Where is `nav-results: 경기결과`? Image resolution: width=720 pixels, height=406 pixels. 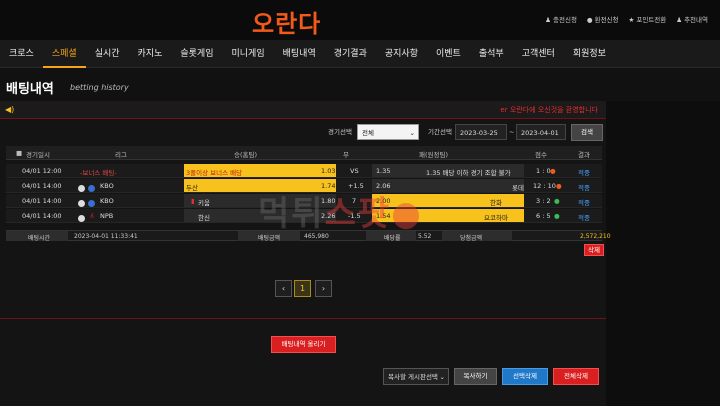 nav-results: 경기결과 is located at coordinates (350, 54).